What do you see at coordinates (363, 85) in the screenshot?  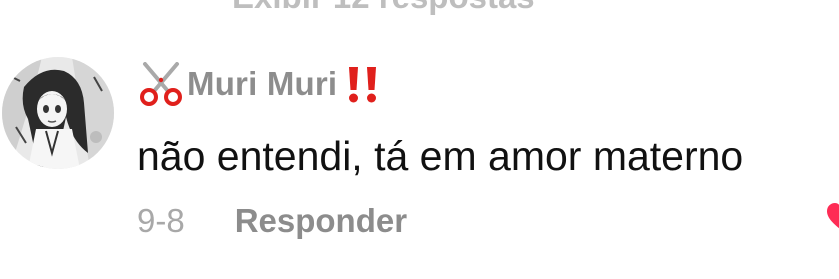 I see `double-exclamation-icon` at bounding box center [363, 85].